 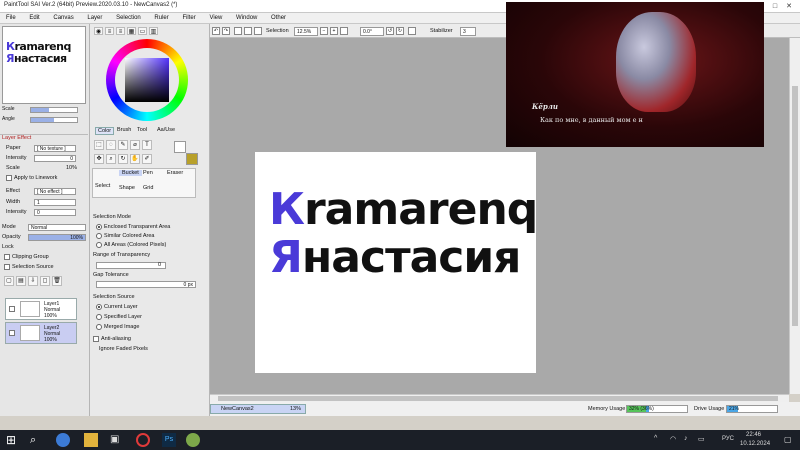 What do you see at coordinates (123, 145) in the screenshot?
I see `magic-wand-icon: ✎` at bounding box center [123, 145].